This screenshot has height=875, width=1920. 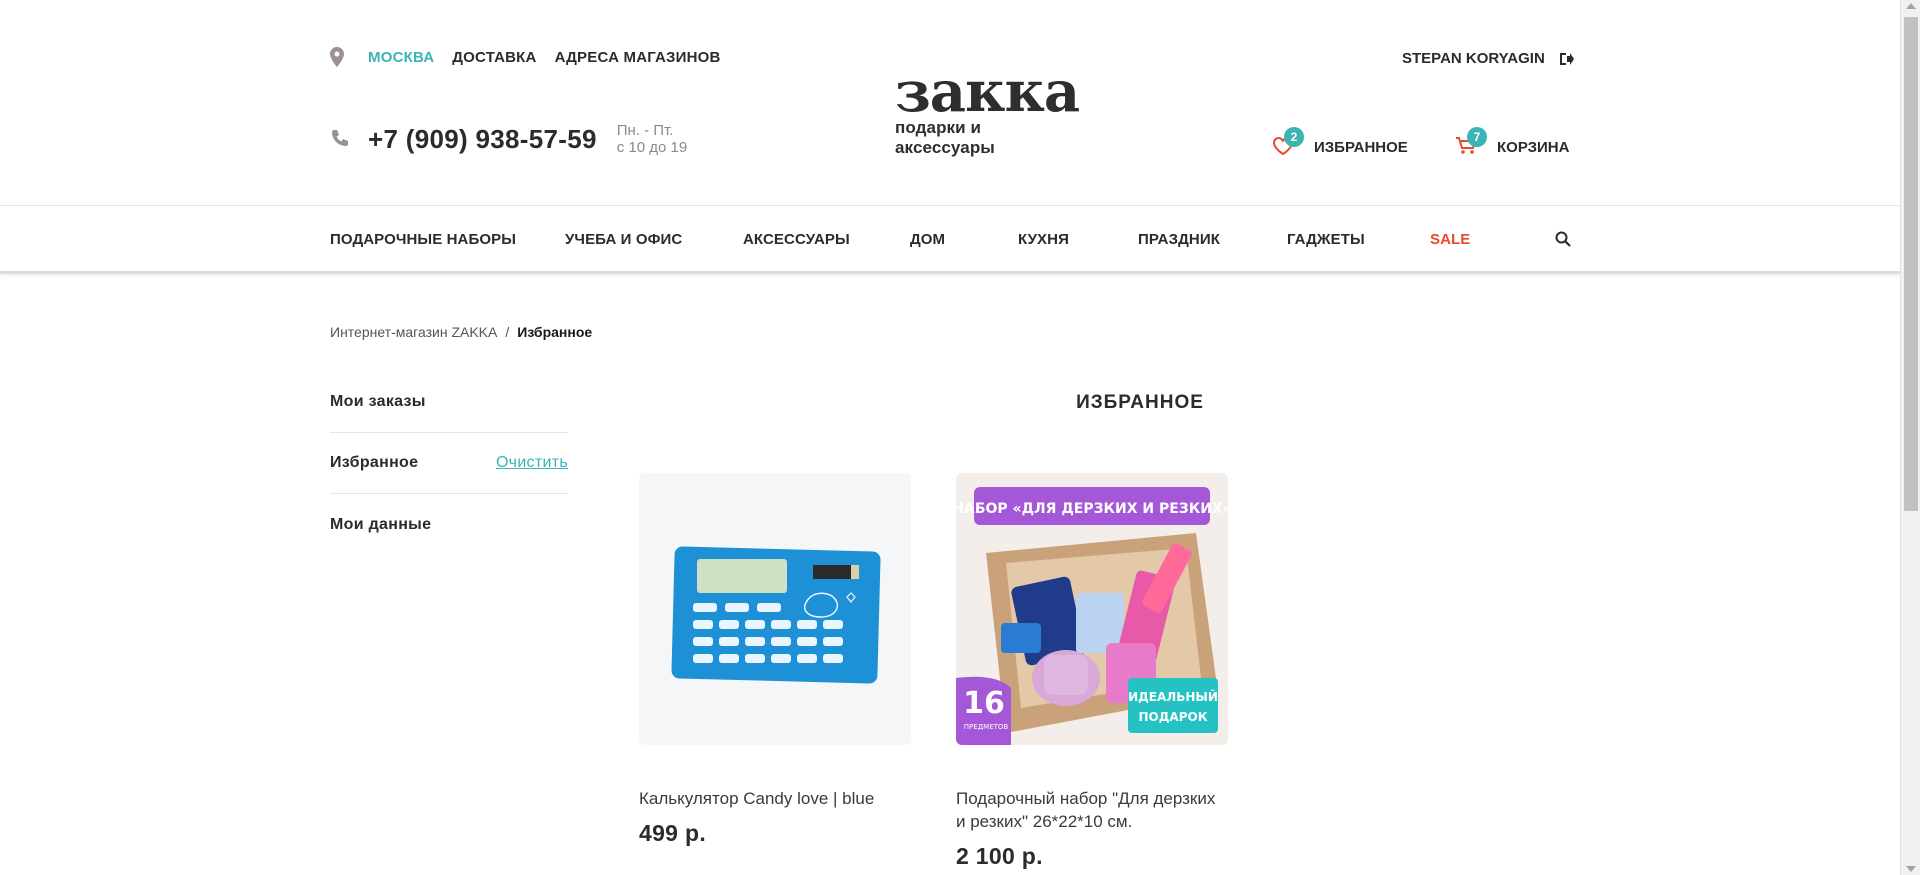 What do you see at coordinates (623, 239) in the screenshot?
I see `nav-study-office: УЧЕБА И ОФИС` at bounding box center [623, 239].